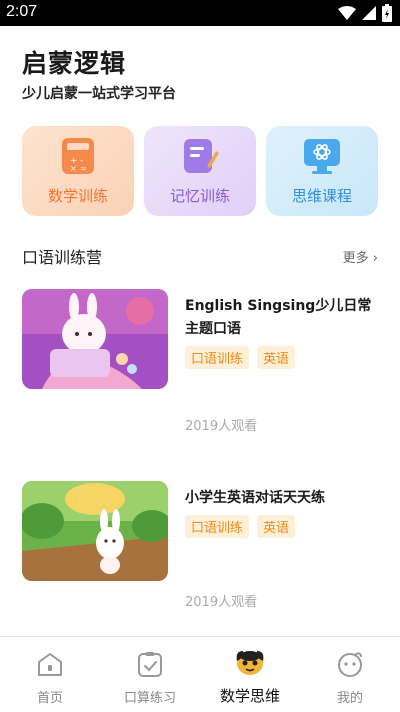  Describe the element at coordinates (349, 698) in the screenshot. I see `nav-label: 我的` at that location.